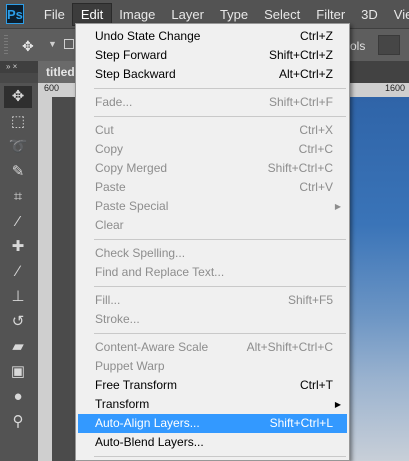  I want to click on menu-3d: 3D, so click(369, 14).